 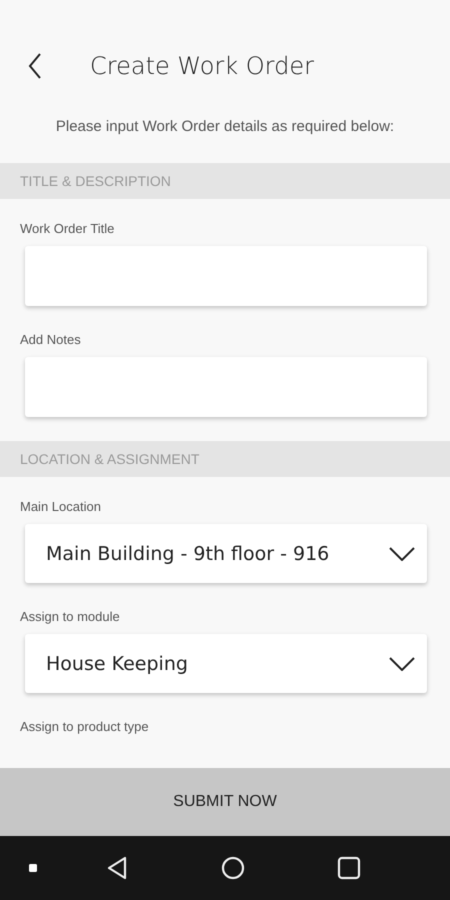 I want to click on home-circle-icon, so click(x=233, y=868).